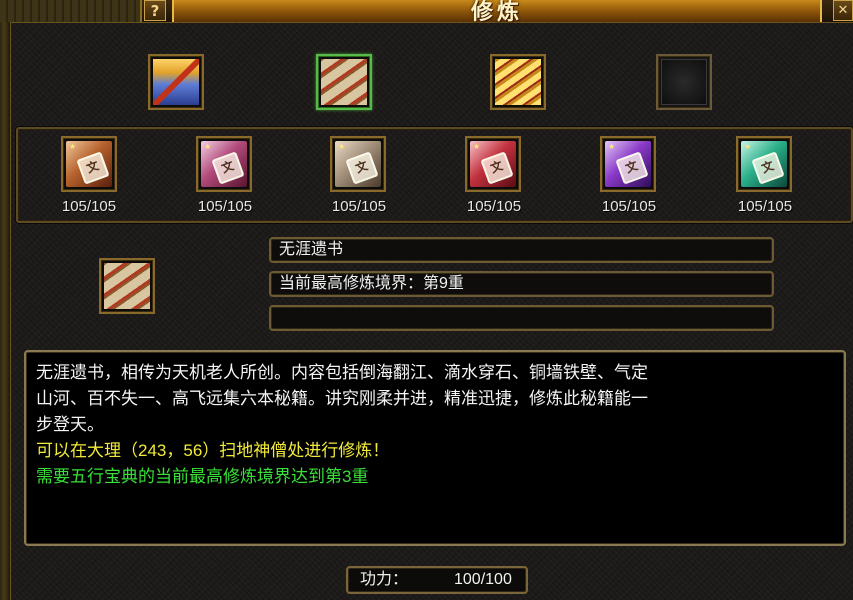 The width and height of the screenshot is (853, 600). I want to click on help-button: ?, so click(155, 10).